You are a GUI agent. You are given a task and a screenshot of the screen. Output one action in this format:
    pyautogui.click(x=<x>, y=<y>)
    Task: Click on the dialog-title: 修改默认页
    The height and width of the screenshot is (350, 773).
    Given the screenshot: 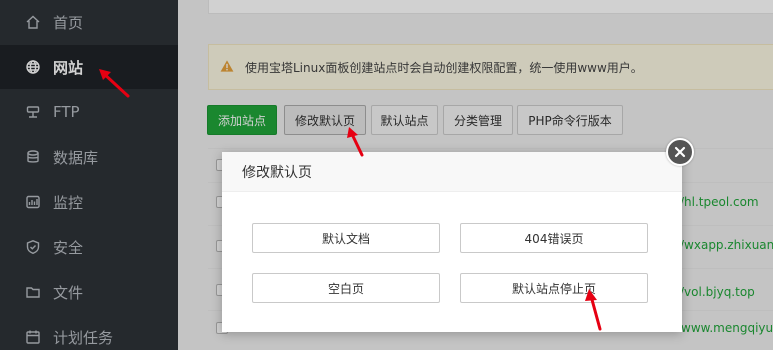 What is the action you would take?
    pyautogui.click(x=452, y=172)
    